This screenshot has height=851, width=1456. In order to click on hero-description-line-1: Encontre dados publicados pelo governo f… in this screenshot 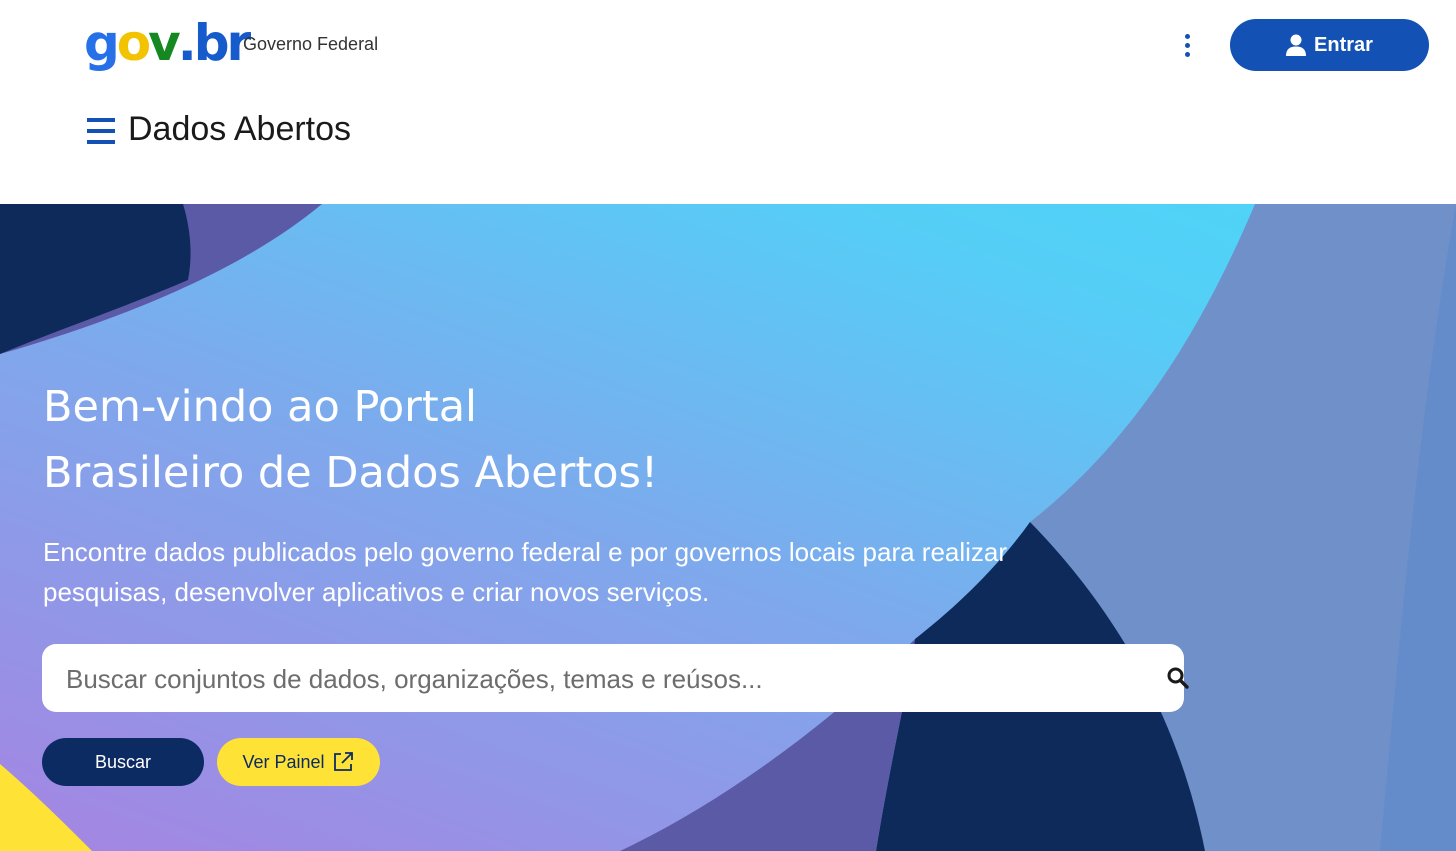, I will do `click(525, 552)`.